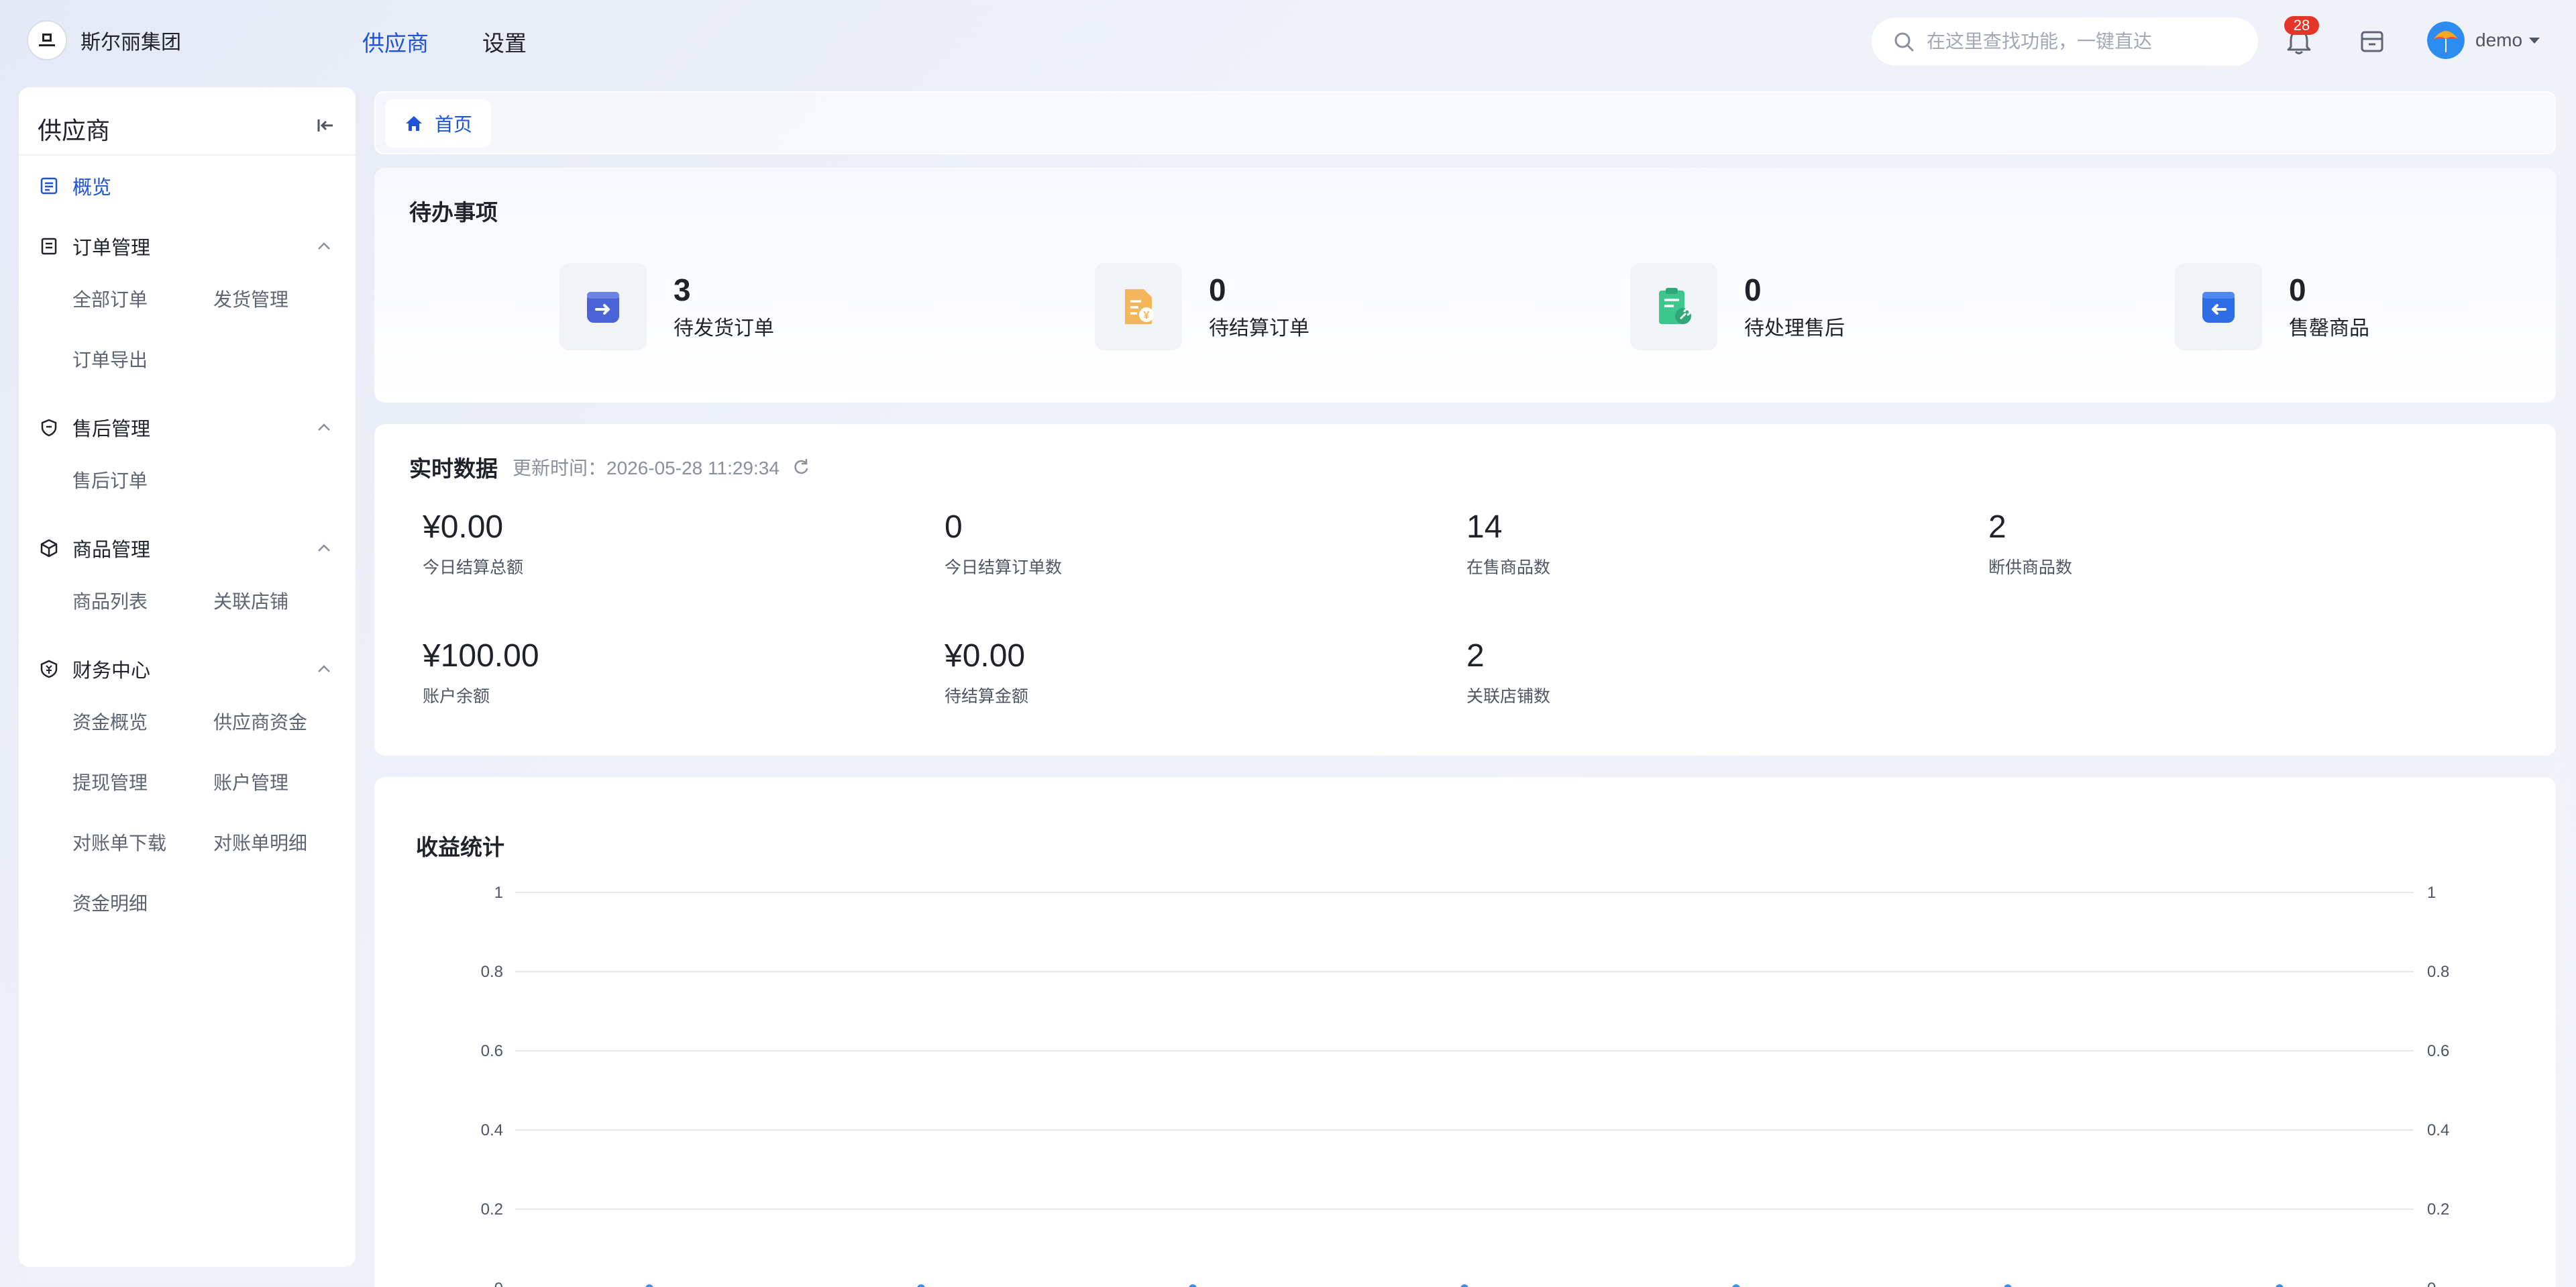 The image size is (2576, 1287). What do you see at coordinates (142, 790) in the screenshot?
I see `sidebar-item-withdrawals: 提现管理` at bounding box center [142, 790].